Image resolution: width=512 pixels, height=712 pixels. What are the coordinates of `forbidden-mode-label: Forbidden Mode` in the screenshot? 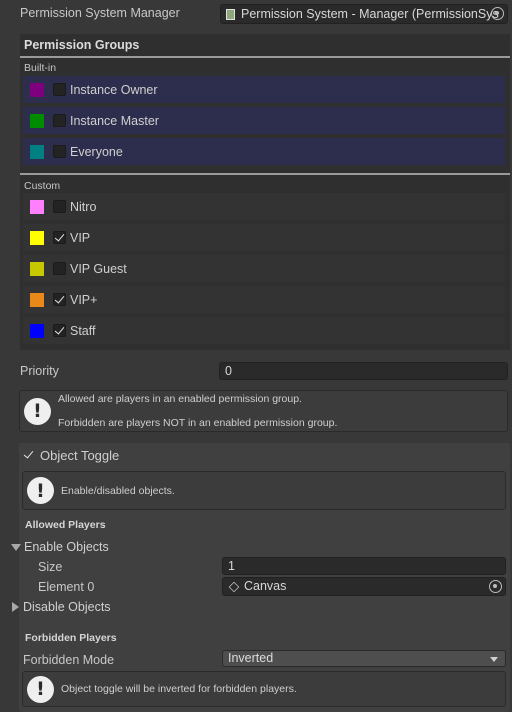 It's located at (69, 660).